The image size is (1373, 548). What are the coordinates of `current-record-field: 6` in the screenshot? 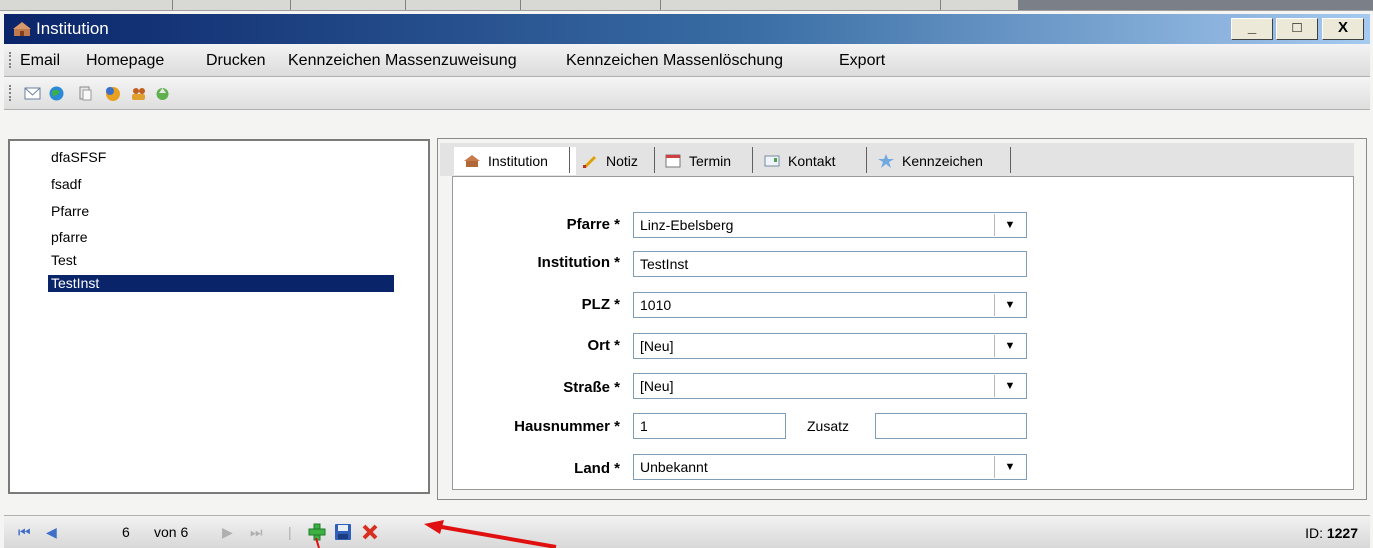 It's located at (126, 532).